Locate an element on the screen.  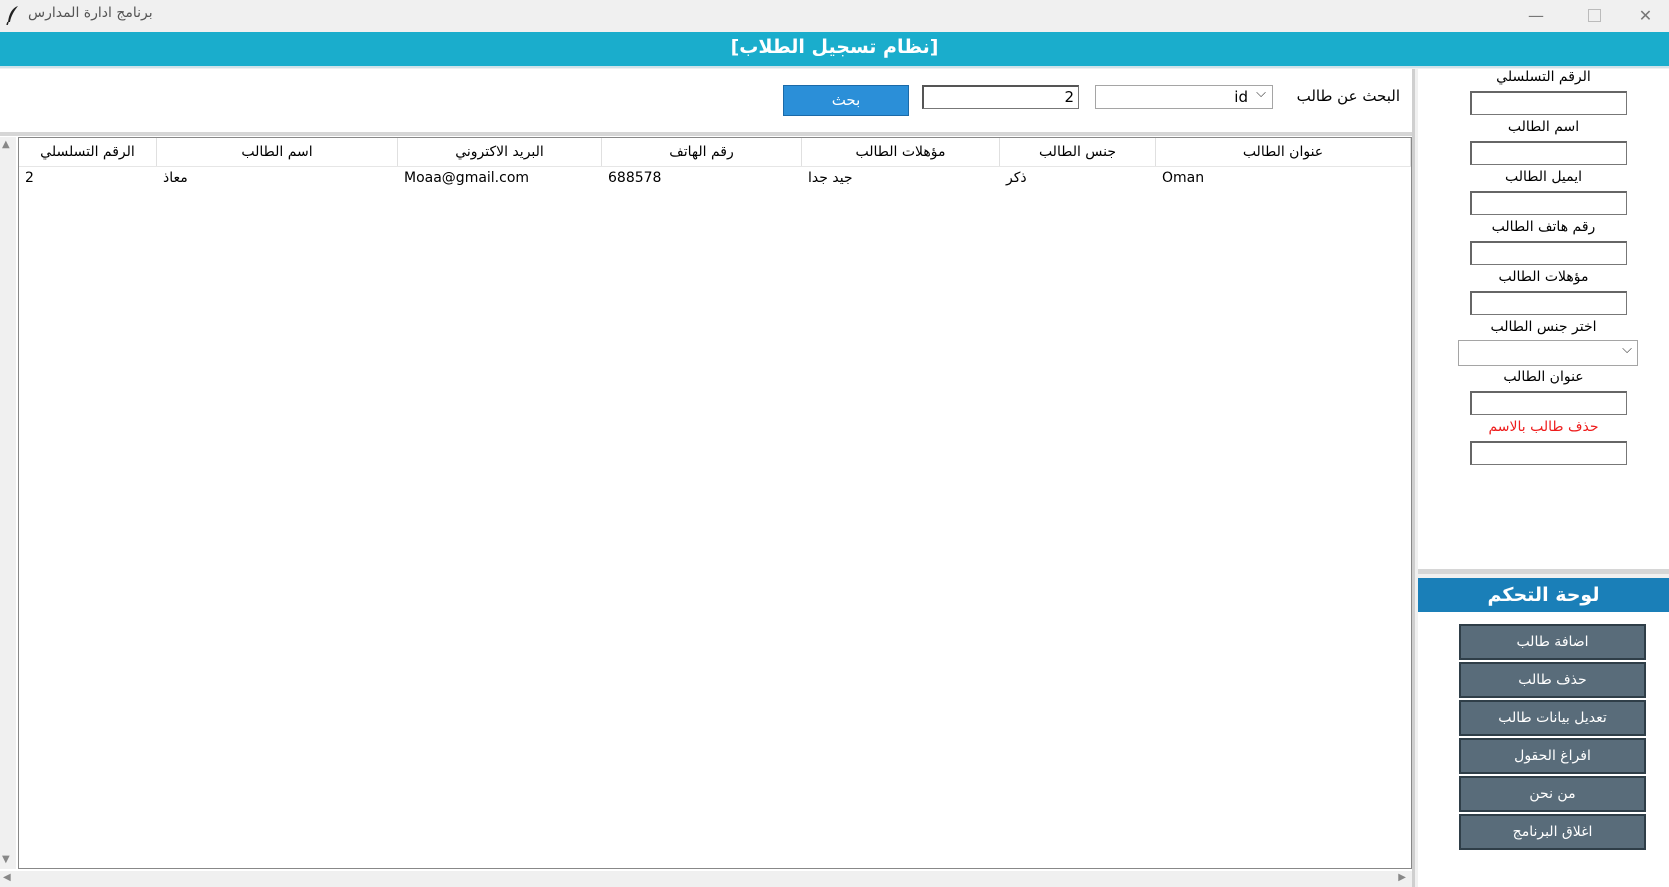
qualification-label: مؤهلات الطالب is located at coordinates (1543, 277).